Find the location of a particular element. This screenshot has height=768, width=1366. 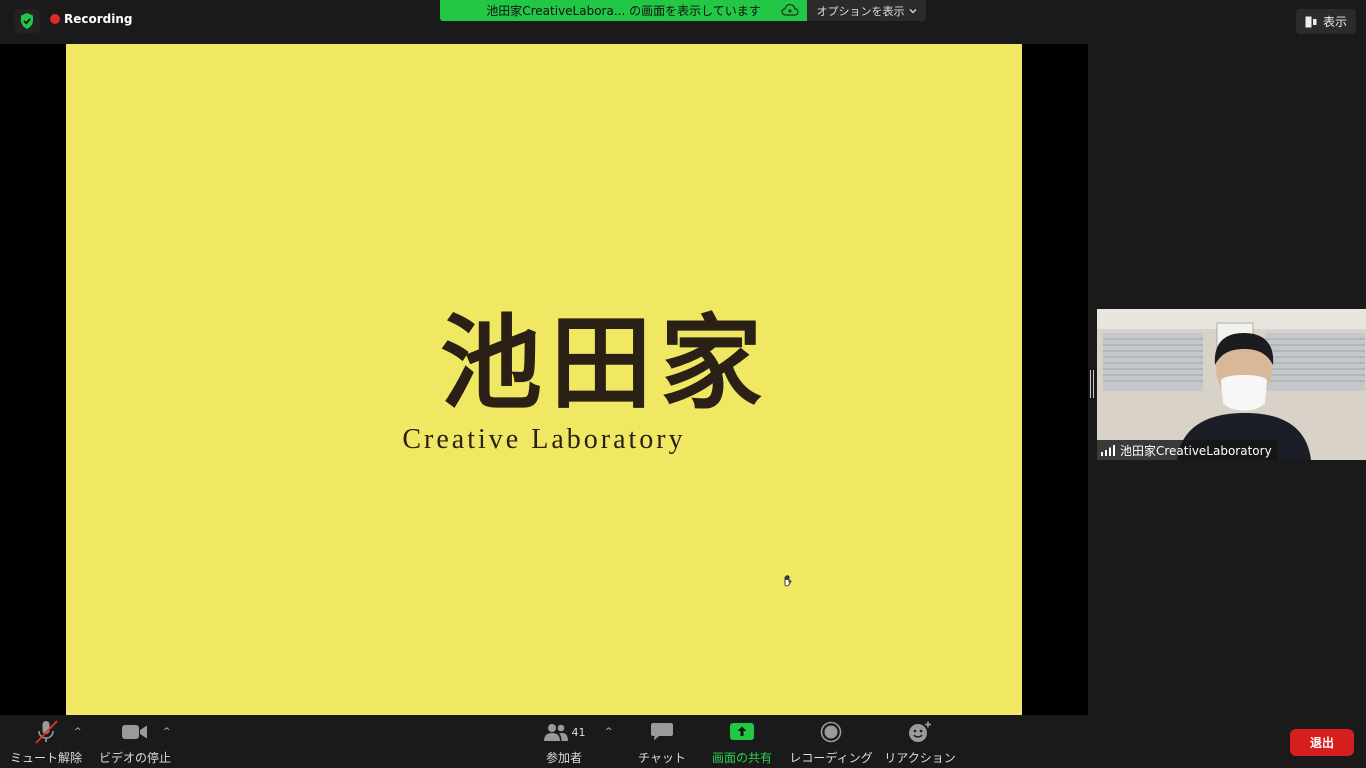

shield-check-icon is located at coordinates (27, 21).